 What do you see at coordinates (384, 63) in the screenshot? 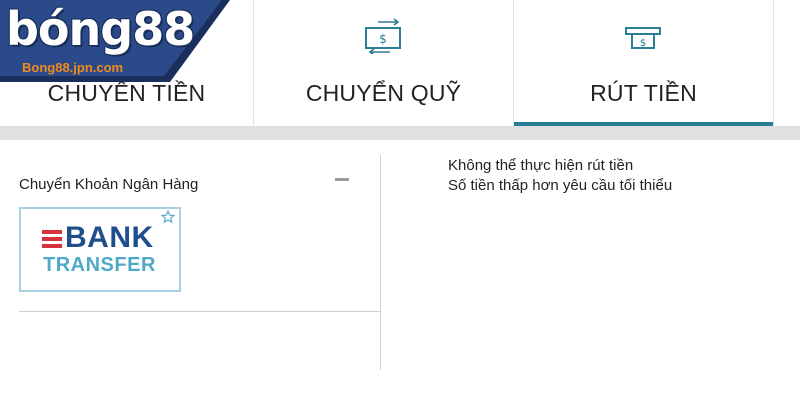
I see `tab-chuyen-quy: $ CHUYỂN QUỸ` at bounding box center [384, 63].